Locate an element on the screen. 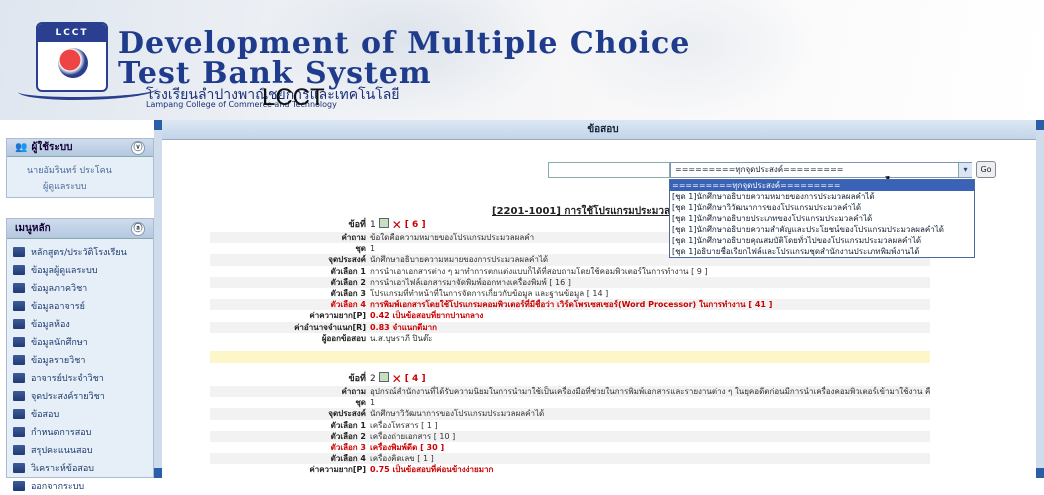  menu-item-label: ข้อมูลห้อง is located at coordinates (50, 325).